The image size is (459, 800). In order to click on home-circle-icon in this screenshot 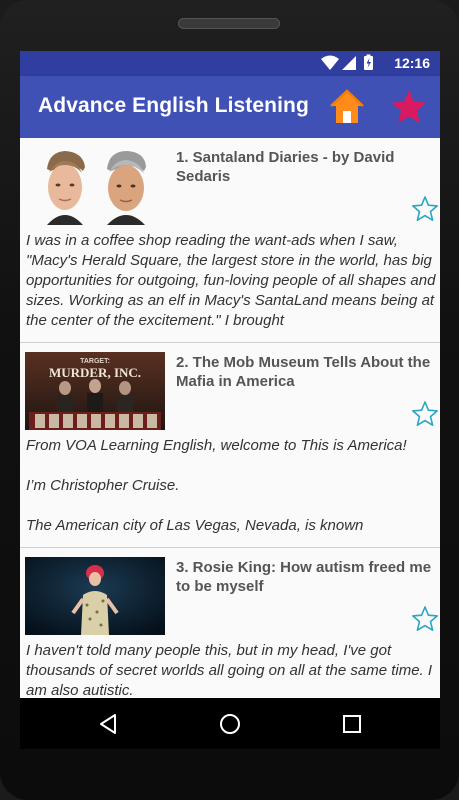, I will do `click(230, 724)`.